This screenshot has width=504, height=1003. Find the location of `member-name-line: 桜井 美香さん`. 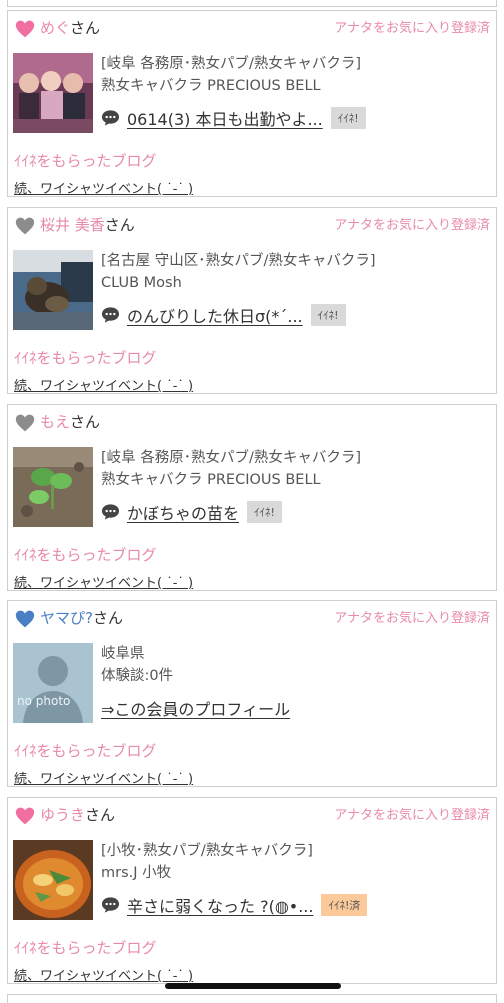

member-name-line: 桜井 美香さん is located at coordinates (87, 225).